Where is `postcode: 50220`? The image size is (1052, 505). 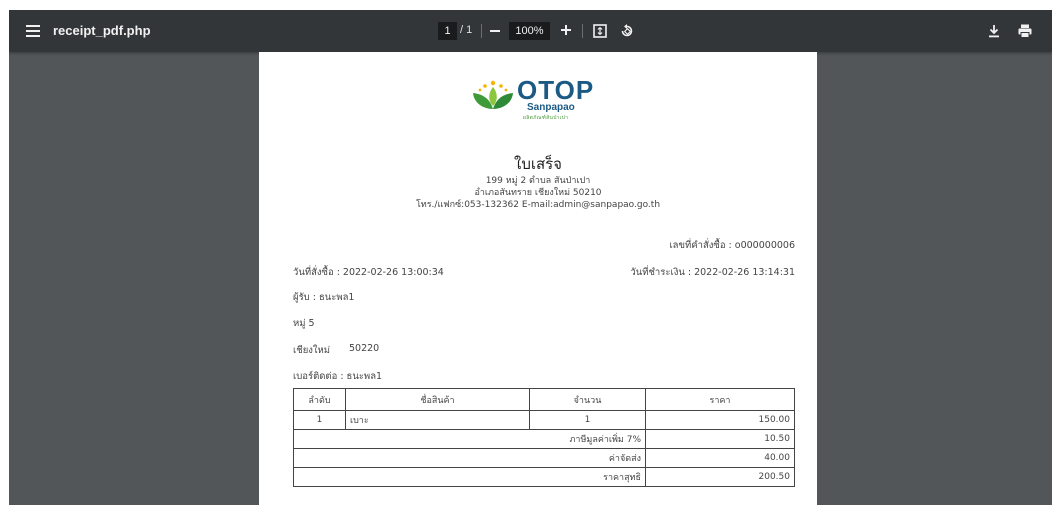 postcode: 50220 is located at coordinates (364, 348).